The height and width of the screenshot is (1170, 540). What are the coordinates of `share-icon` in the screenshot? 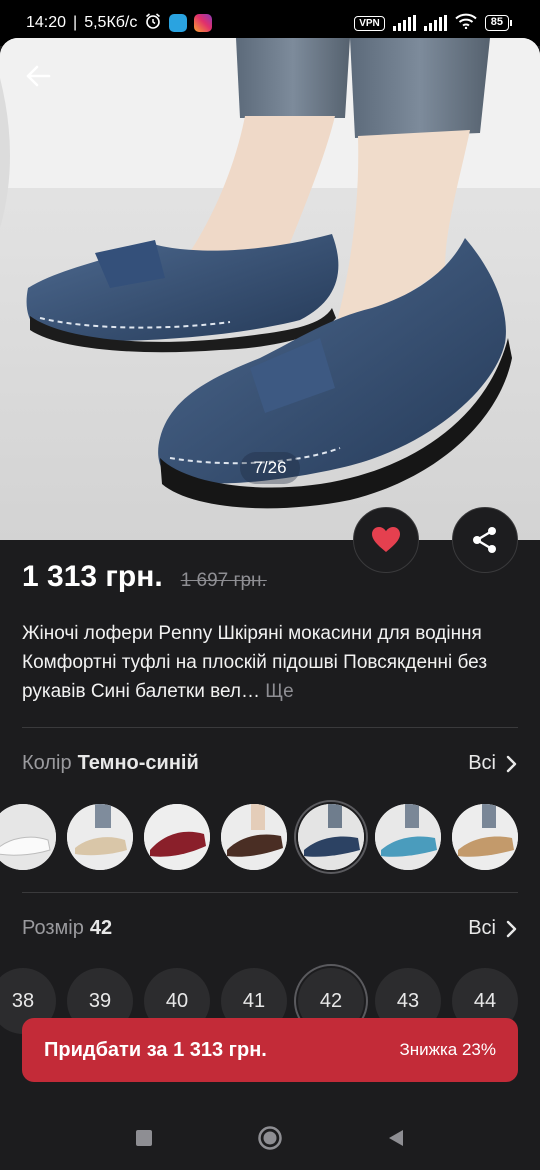 It's located at (484, 540).